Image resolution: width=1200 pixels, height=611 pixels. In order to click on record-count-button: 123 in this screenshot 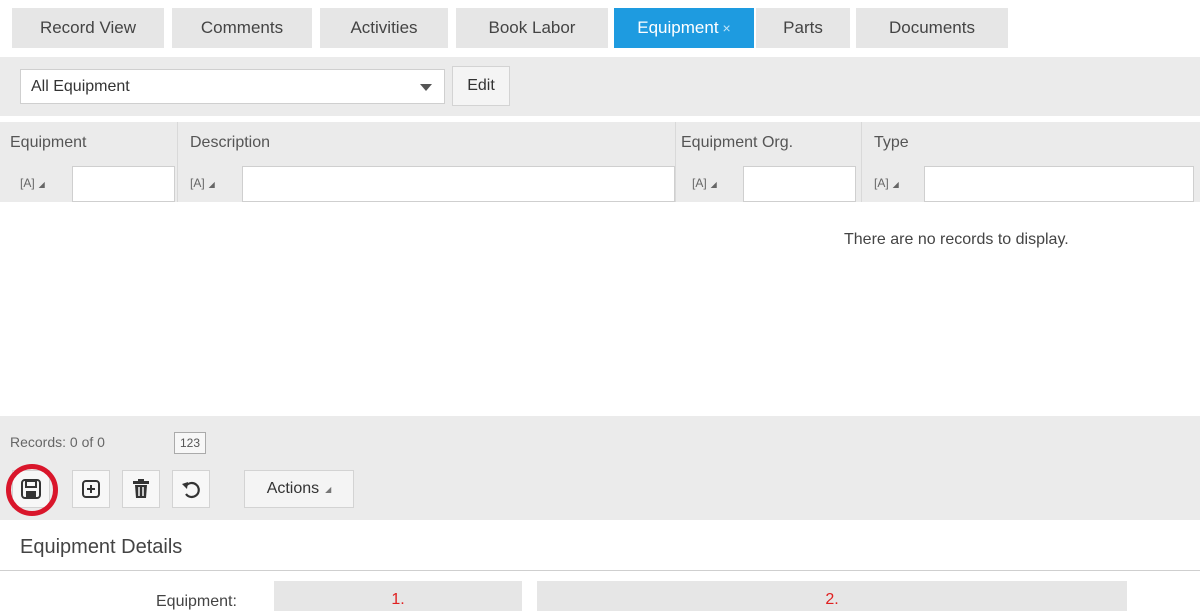, I will do `click(190, 443)`.